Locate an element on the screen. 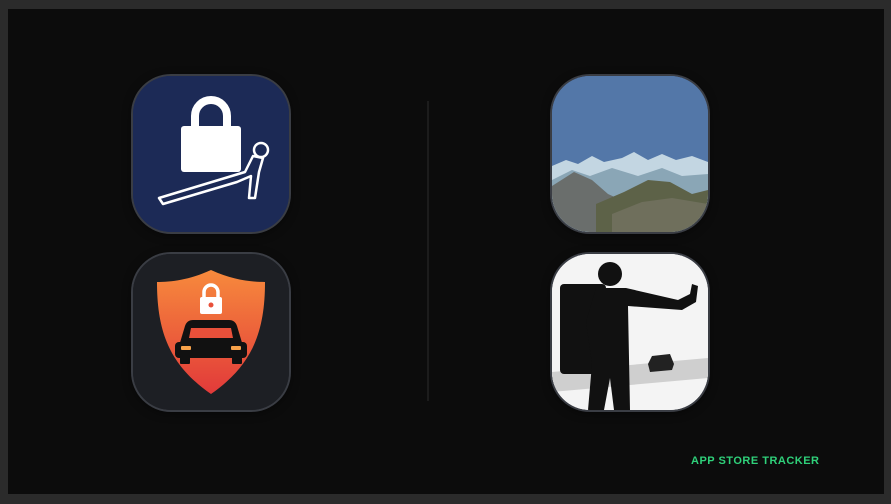 The width and height of the screenshot is (891, 504). car-shield-icon is located at coordinates (211, 332).